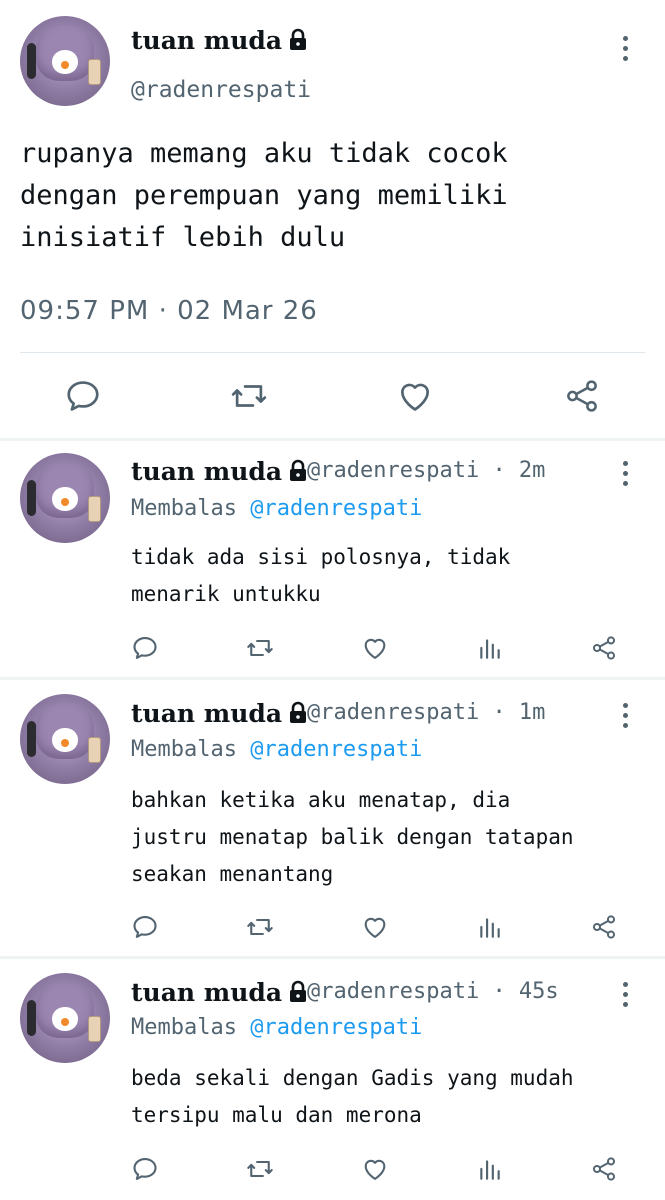 This screenshot has height=1200, width=665. What do you see at coordinates (518, 470) in the screenshot?
I see `time-ago: · 2m` at bounding box center [518, 470].